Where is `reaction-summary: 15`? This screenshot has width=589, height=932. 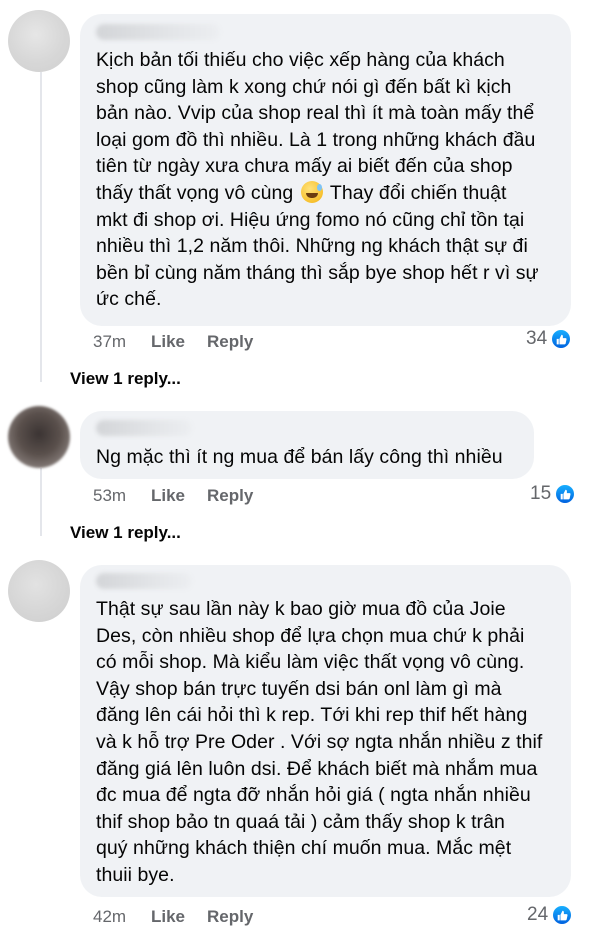
reaction-summary: 15 is located at coordinates (553, 494).